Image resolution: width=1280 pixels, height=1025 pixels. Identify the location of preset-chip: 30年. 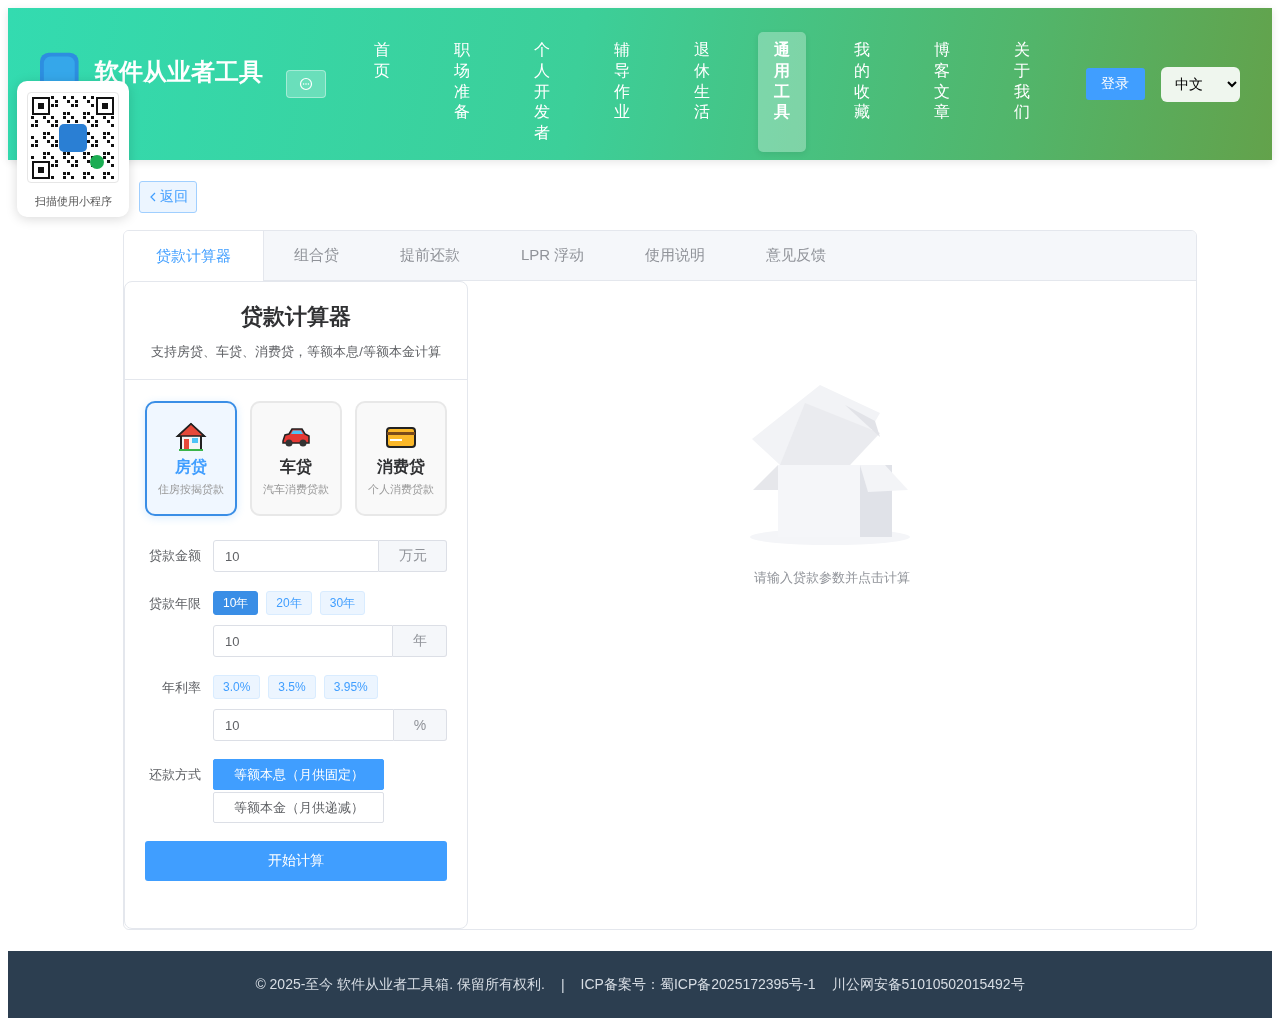
(342, 603).